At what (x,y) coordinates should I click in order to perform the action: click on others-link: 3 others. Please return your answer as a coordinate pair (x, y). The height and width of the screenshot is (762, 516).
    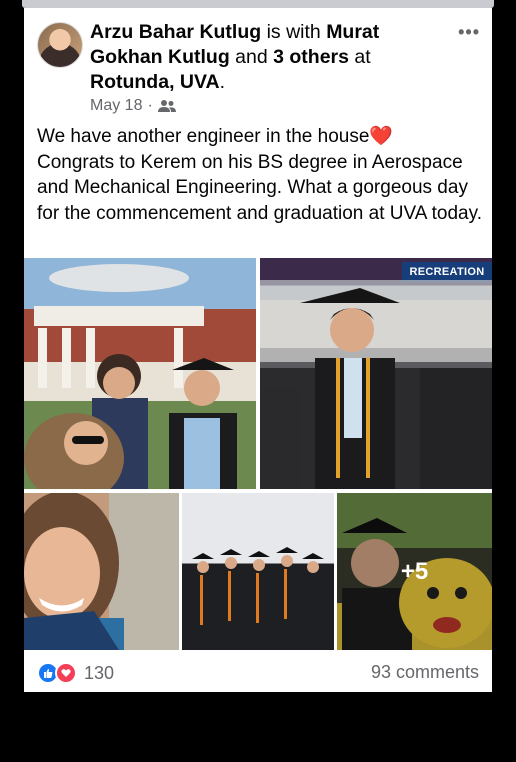
    Looking at the image, I should click on (311, 57).